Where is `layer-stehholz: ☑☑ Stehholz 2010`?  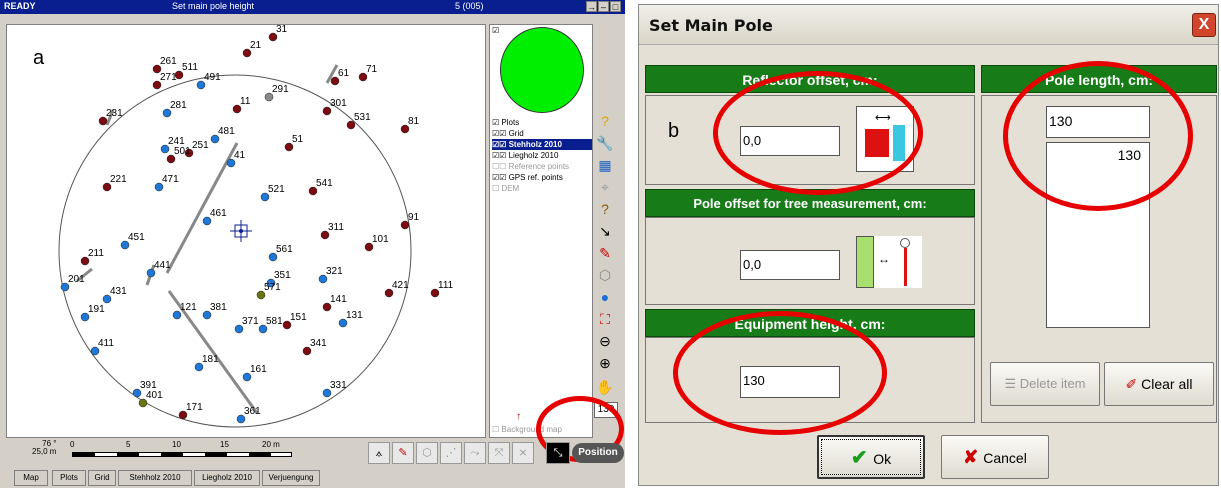 layer-stehholz: ☑☑ Stehholz 2010 is located at coordinates (542, 144).